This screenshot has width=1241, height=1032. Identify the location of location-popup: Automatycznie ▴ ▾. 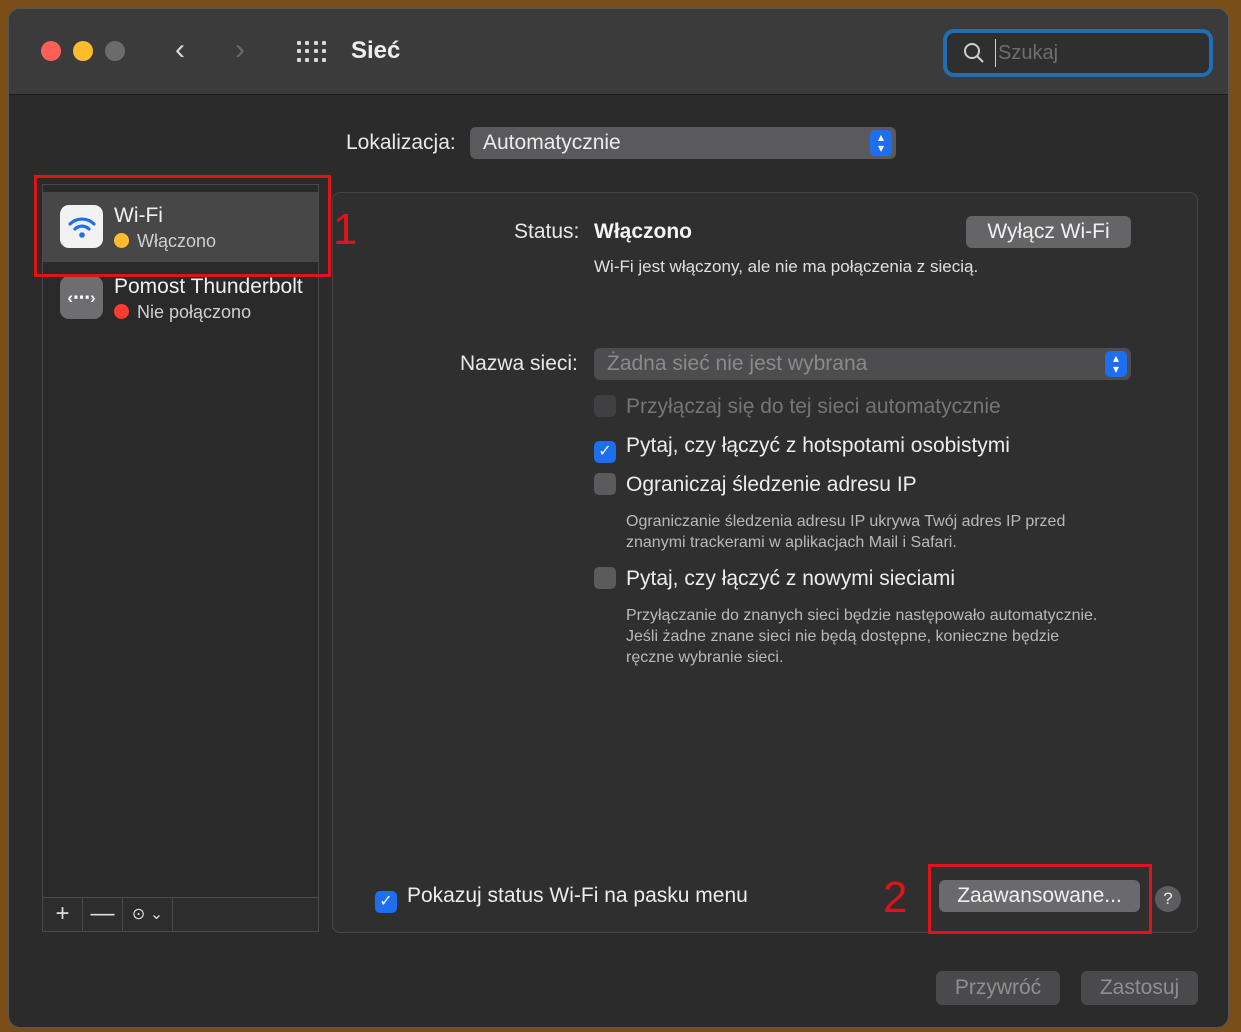
(683, 143).